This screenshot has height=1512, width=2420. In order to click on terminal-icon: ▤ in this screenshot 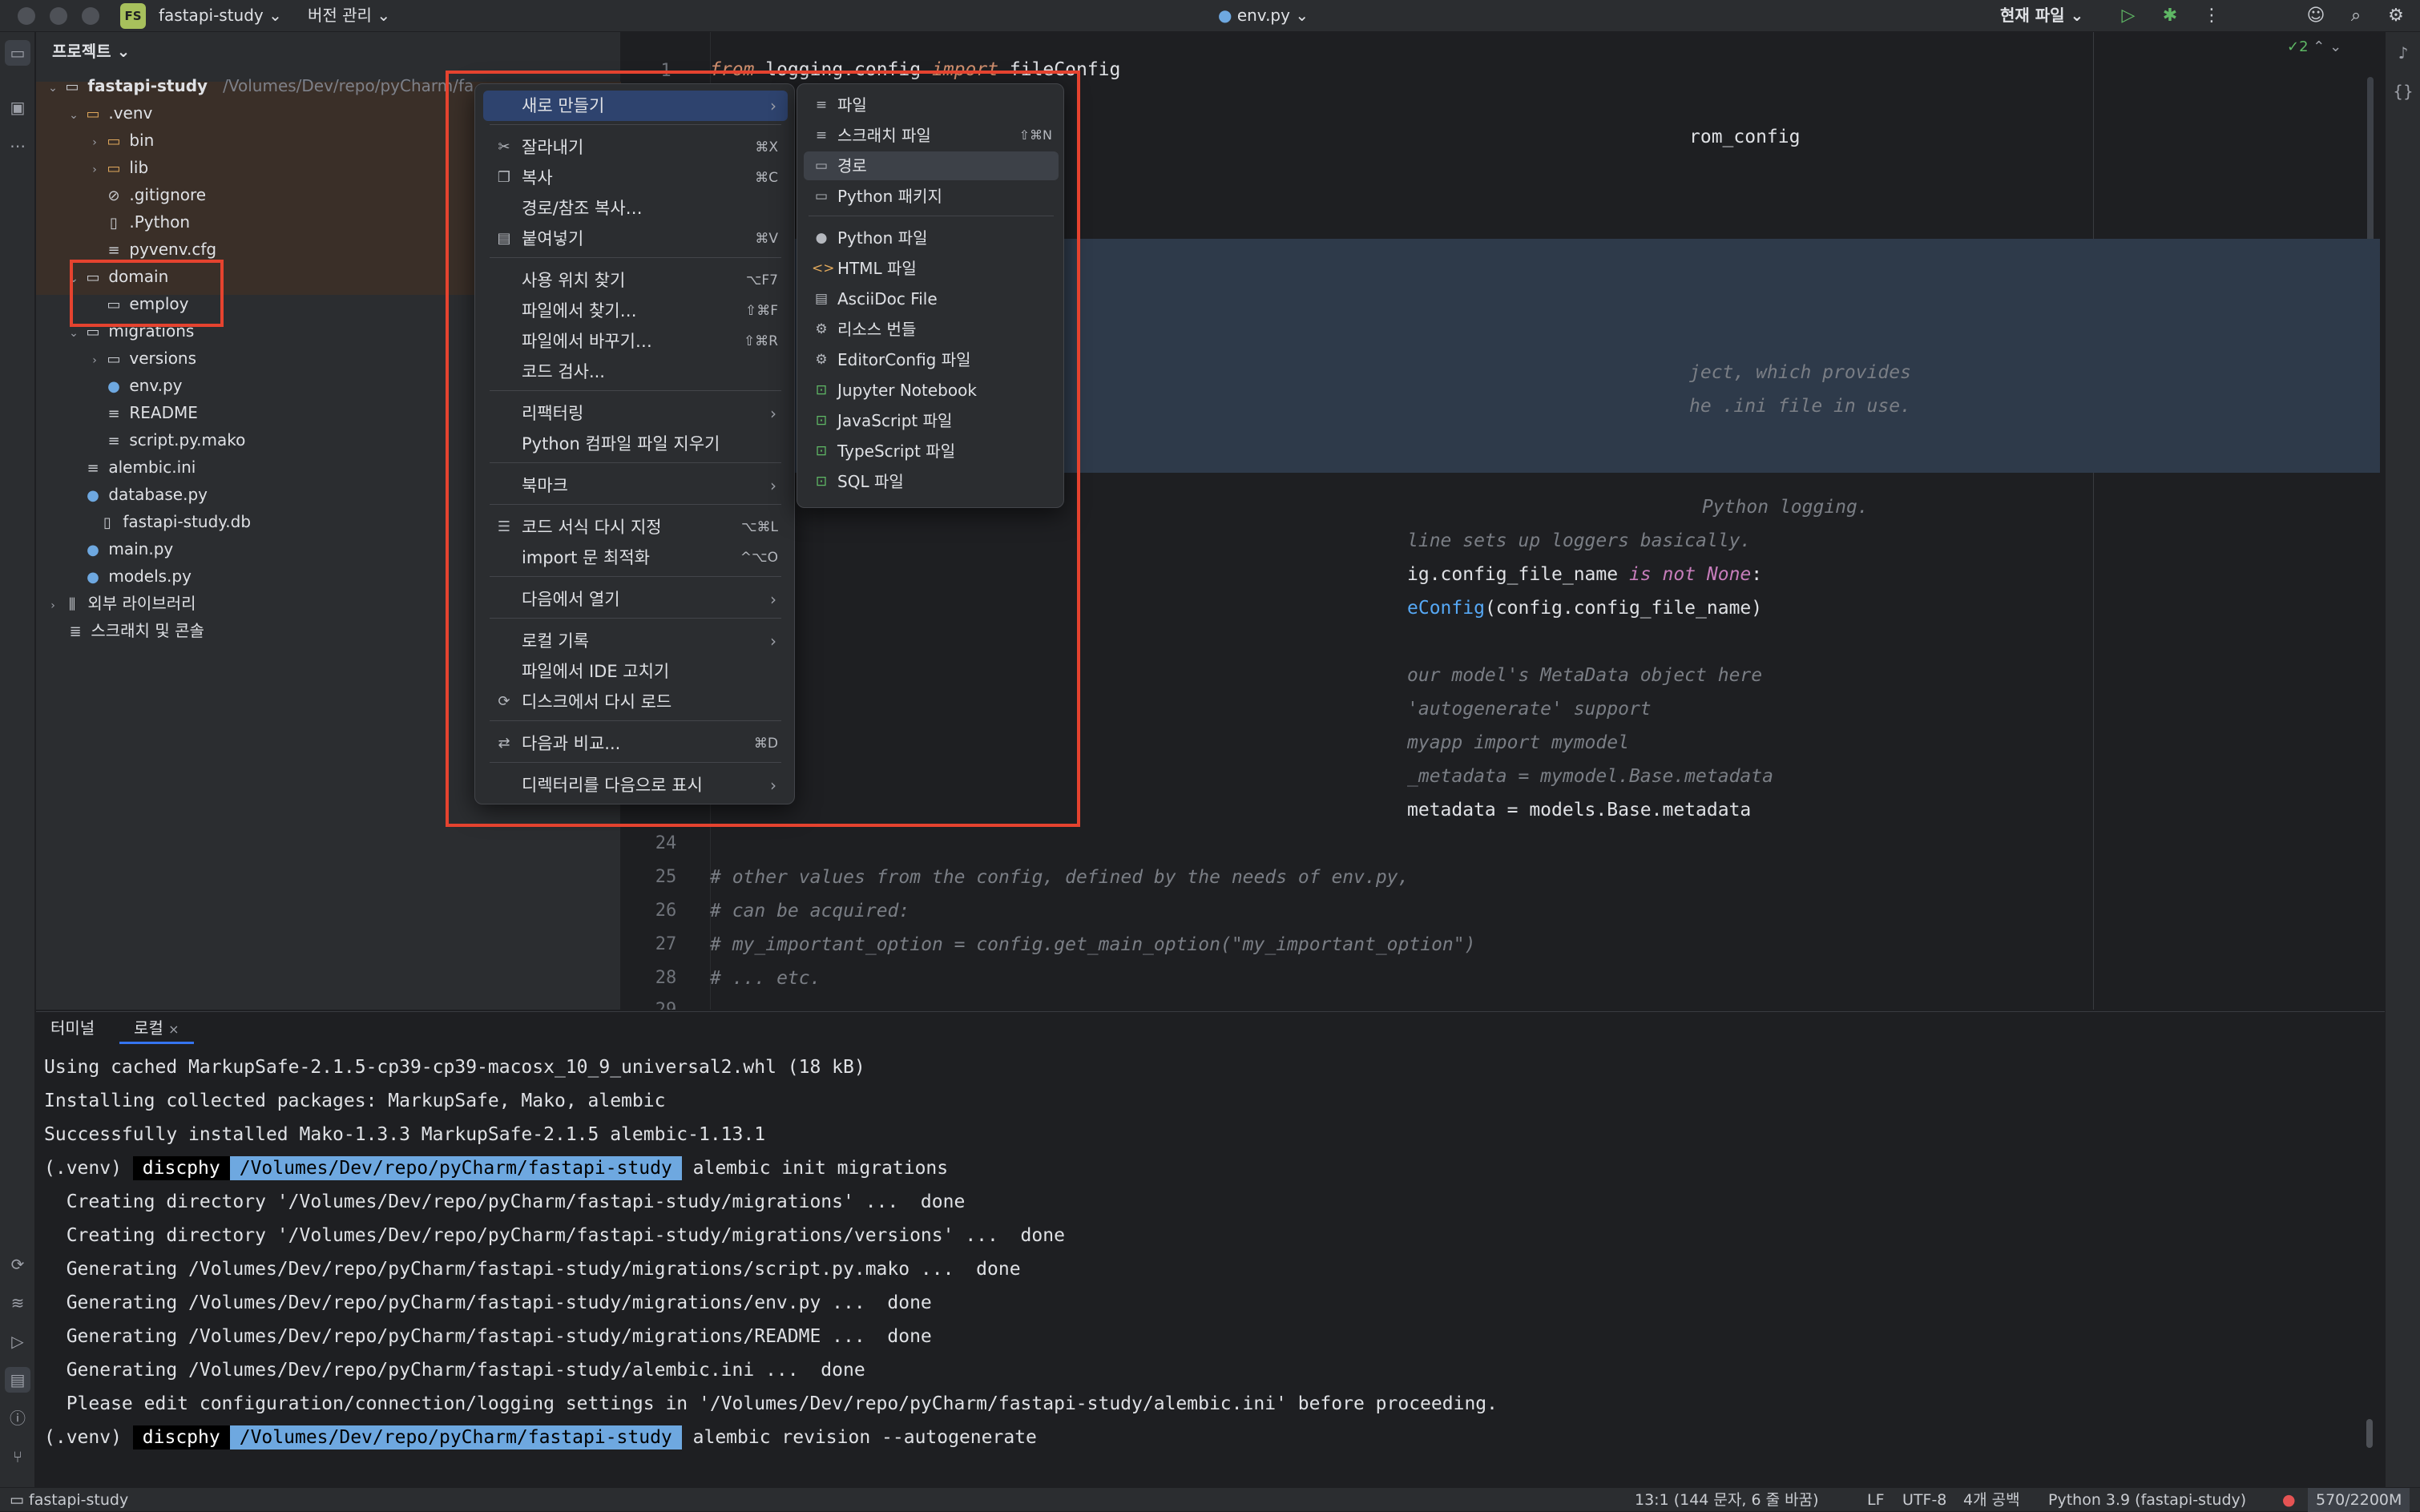, I will do `click(17, 1380)`.